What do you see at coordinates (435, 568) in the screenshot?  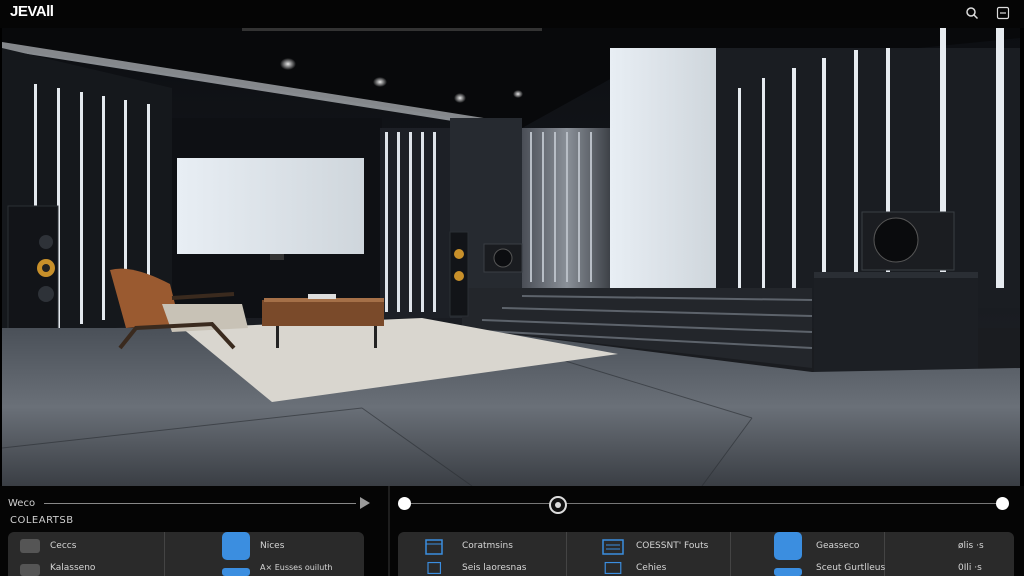 I see `folder-icon` at bounding box center [435, 568].